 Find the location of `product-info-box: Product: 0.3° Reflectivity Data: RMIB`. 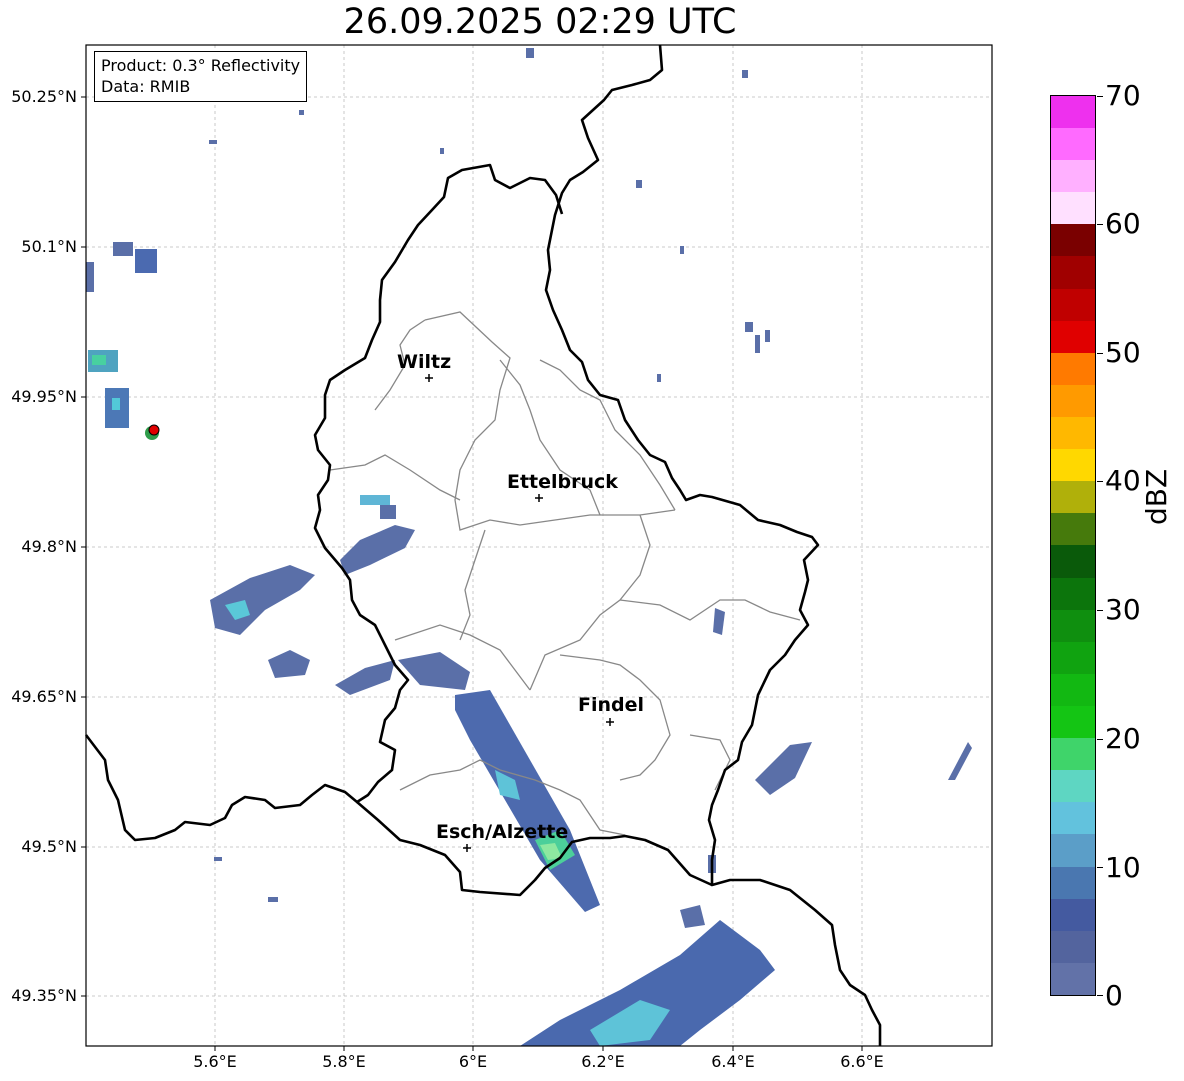

product-info-box: Product: 0.3° Reflectivity Data: RMIB is located at coordinates (201, 76).